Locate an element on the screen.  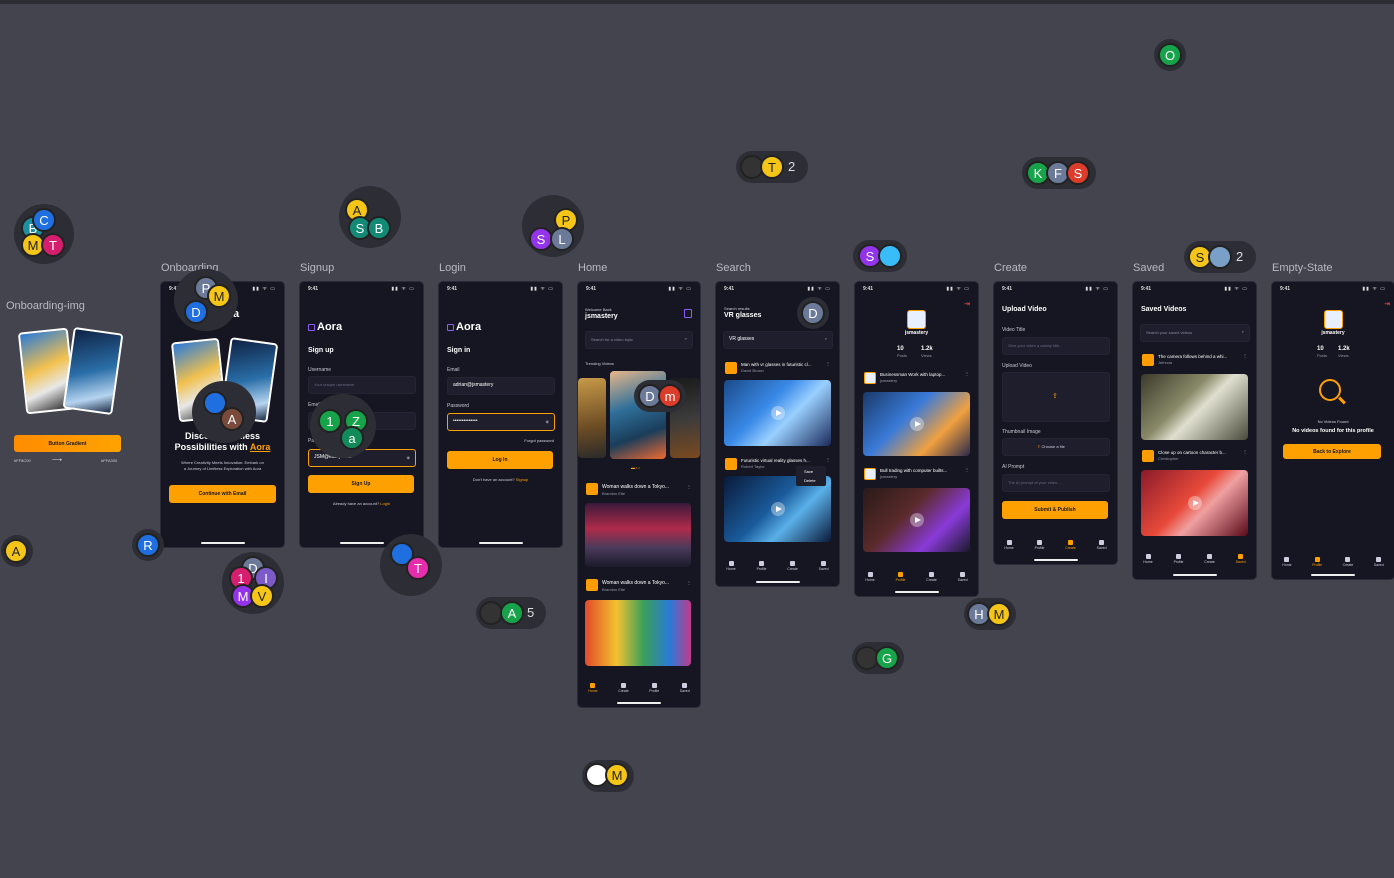
sign-up-button: Sign Up is located at coordinates (361, 484).